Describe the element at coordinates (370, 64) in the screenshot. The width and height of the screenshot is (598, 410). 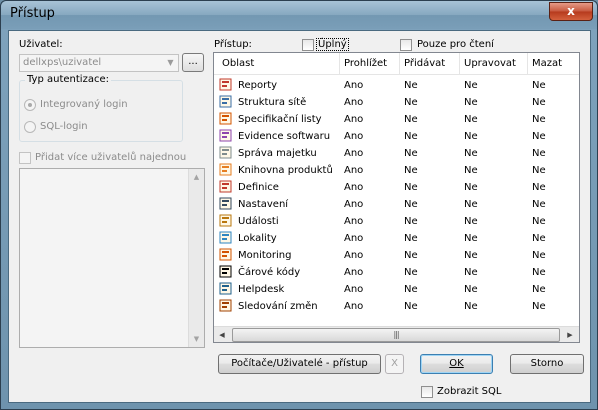
I see `column-header-view: Prohlížet` at that location.